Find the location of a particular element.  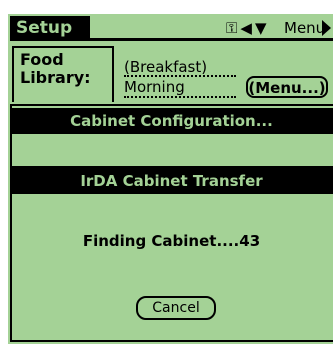

meal-trigger-breakfast: (Breakfast) is located at coordinates (165, 67).